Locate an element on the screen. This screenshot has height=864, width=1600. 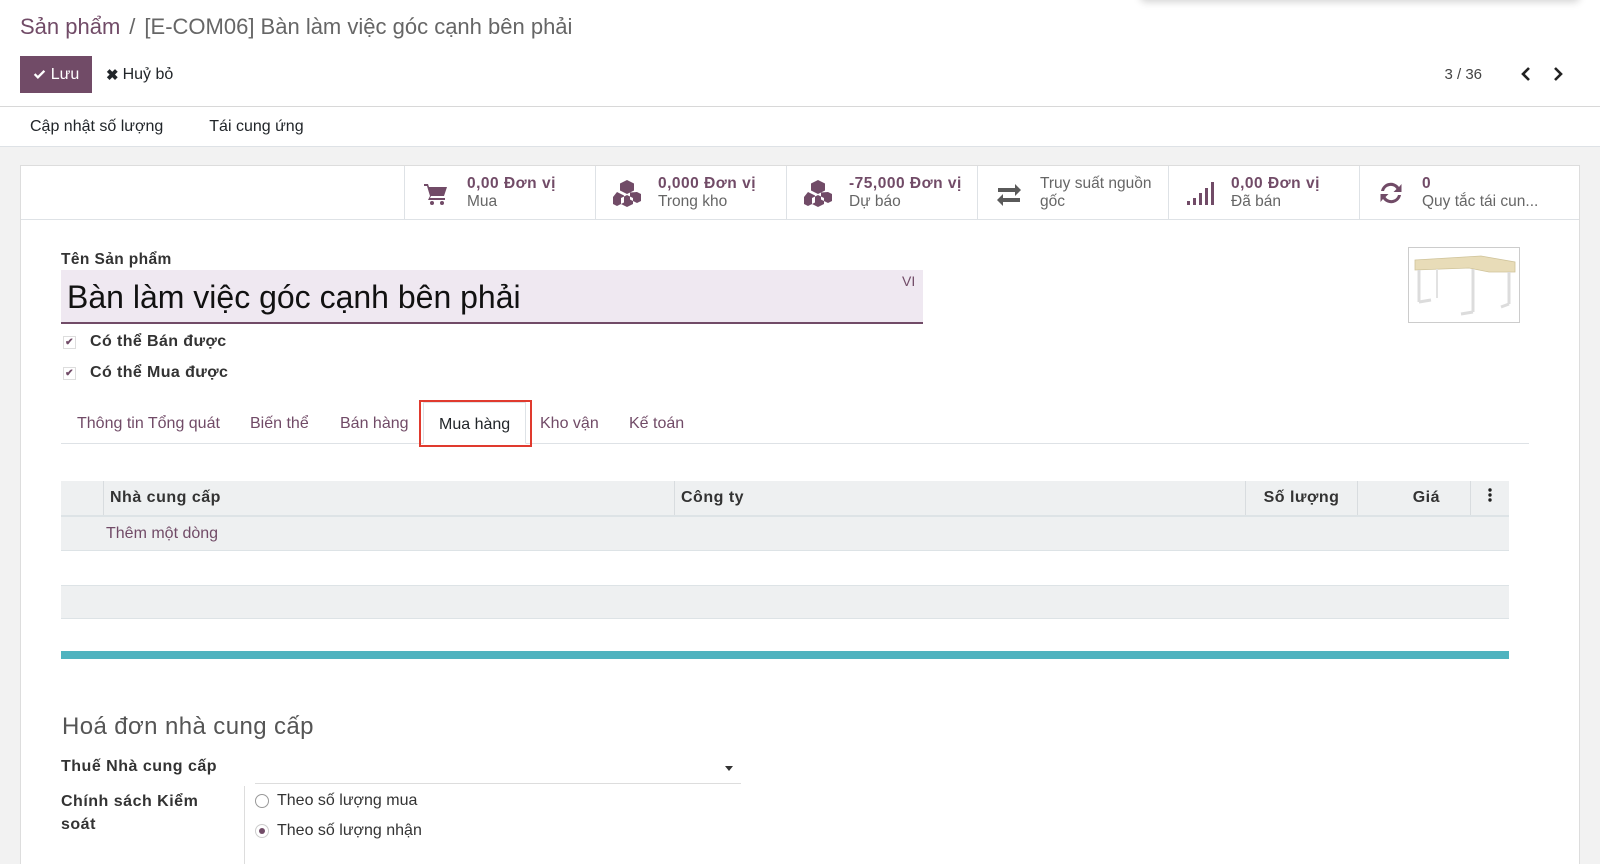
add-line-link: Thêm một dòng is located at coordinates (162, 534).